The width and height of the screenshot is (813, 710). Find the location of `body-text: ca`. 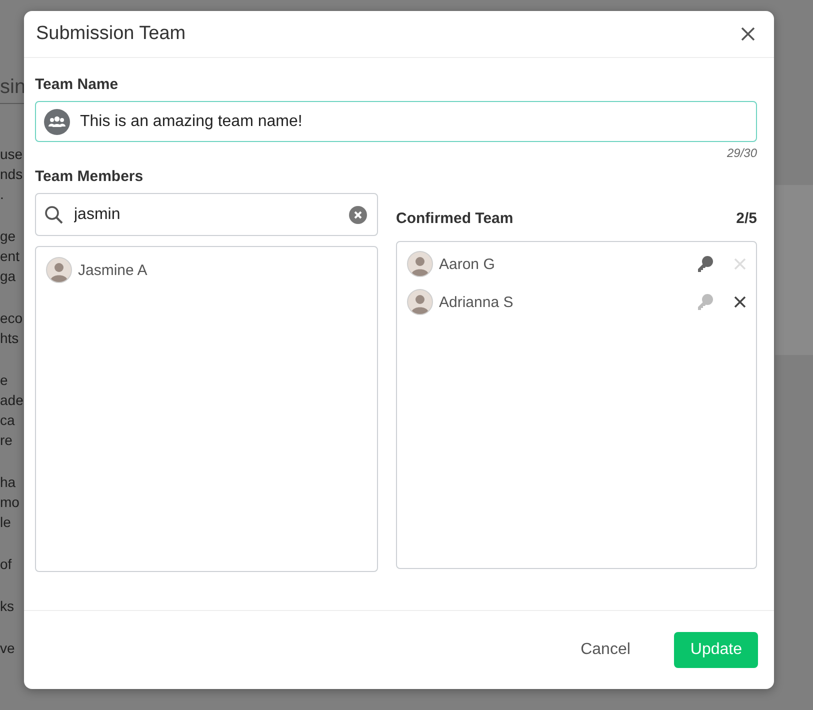

body-text: ca is located at coordinates (7, 420).